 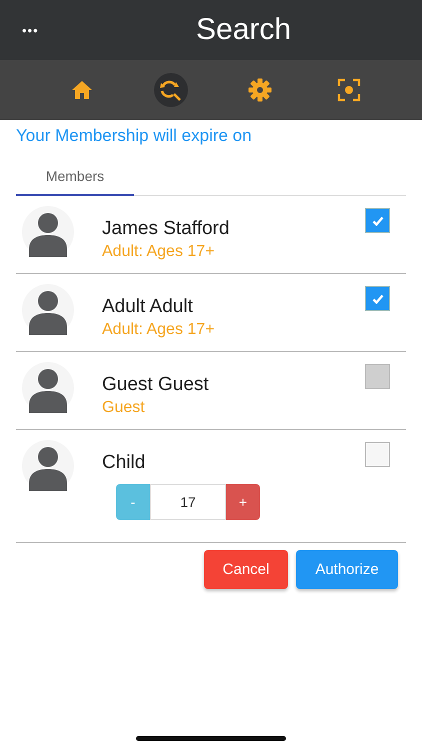 I want to click on quantity-field: 17, so click(x=188, y=502).